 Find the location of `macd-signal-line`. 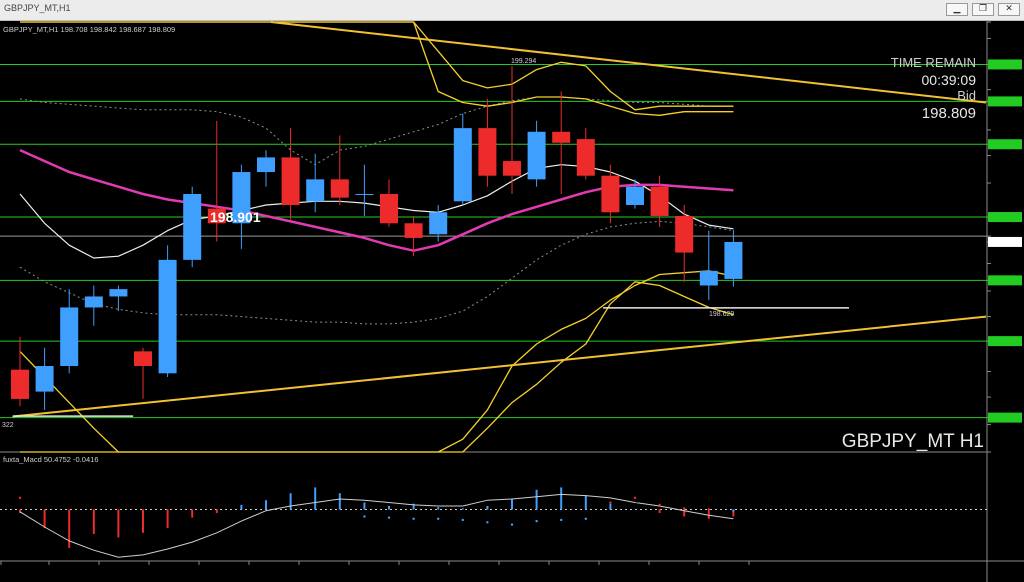

macd-signal-line is located at coordinates (376, 525).